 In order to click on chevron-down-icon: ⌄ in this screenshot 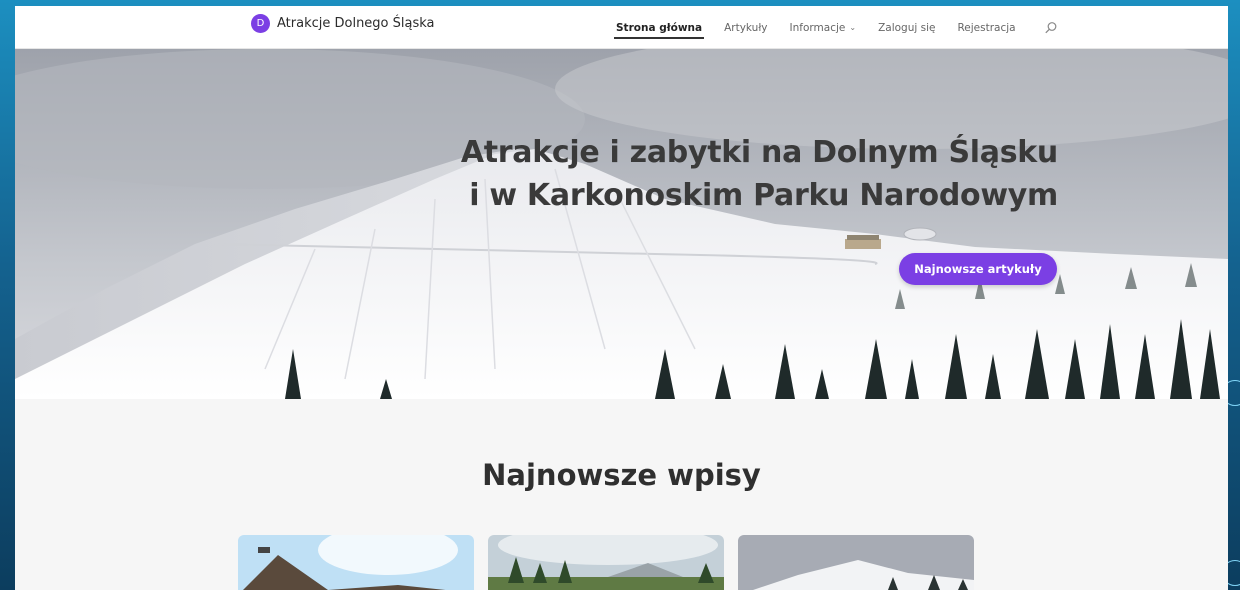, I will do `click(853, 27)`.